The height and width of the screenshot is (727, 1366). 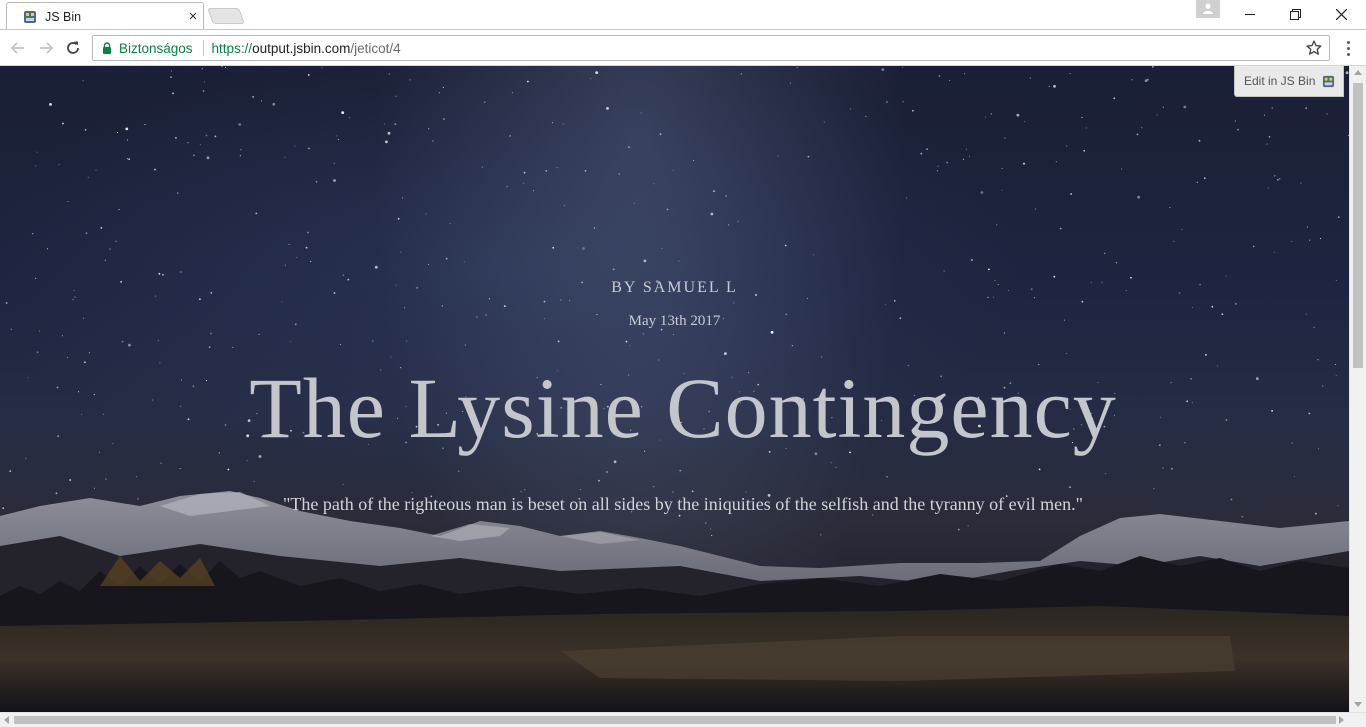 I want to click on restore-icon, so click(x=1295, y=14).